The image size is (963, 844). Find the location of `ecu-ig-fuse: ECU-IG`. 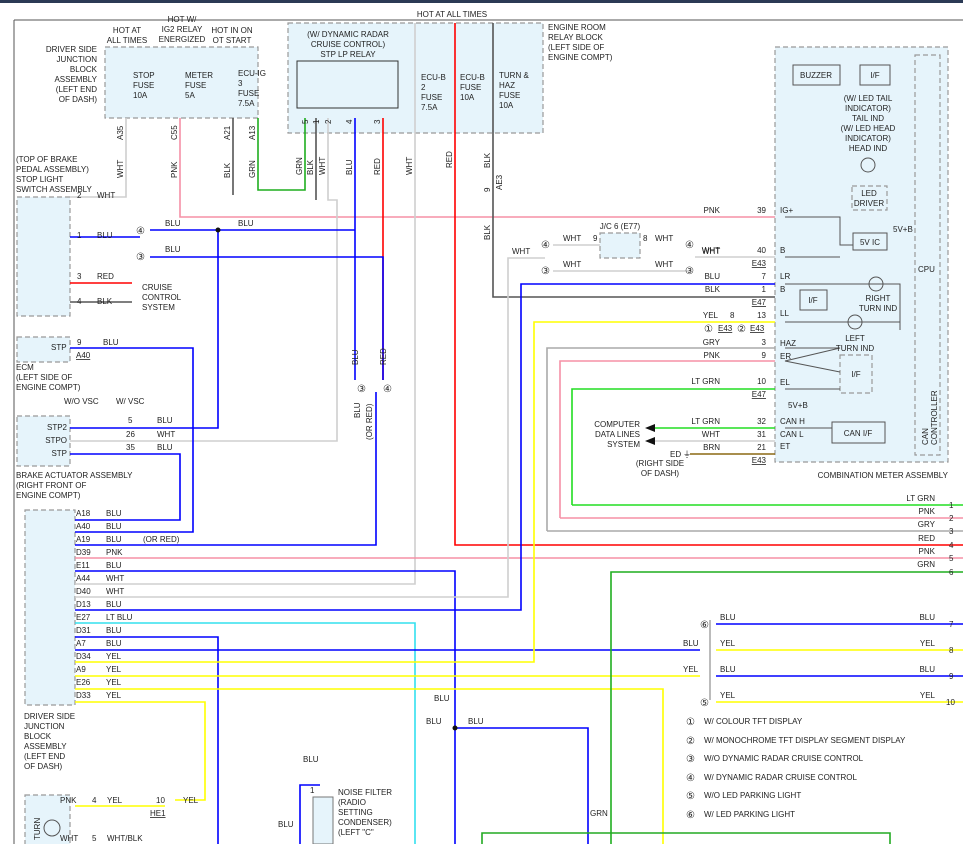

ecu-ig-fuse: ECU-IG is located at coordinates (252, 73).